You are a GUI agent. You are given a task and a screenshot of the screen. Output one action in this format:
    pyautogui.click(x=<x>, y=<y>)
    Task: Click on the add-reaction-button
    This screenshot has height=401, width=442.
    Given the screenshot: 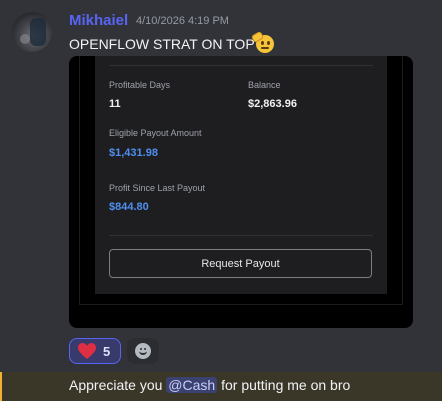 What is the action you would take?
    pyautogui.click(x=143, y=351)
    